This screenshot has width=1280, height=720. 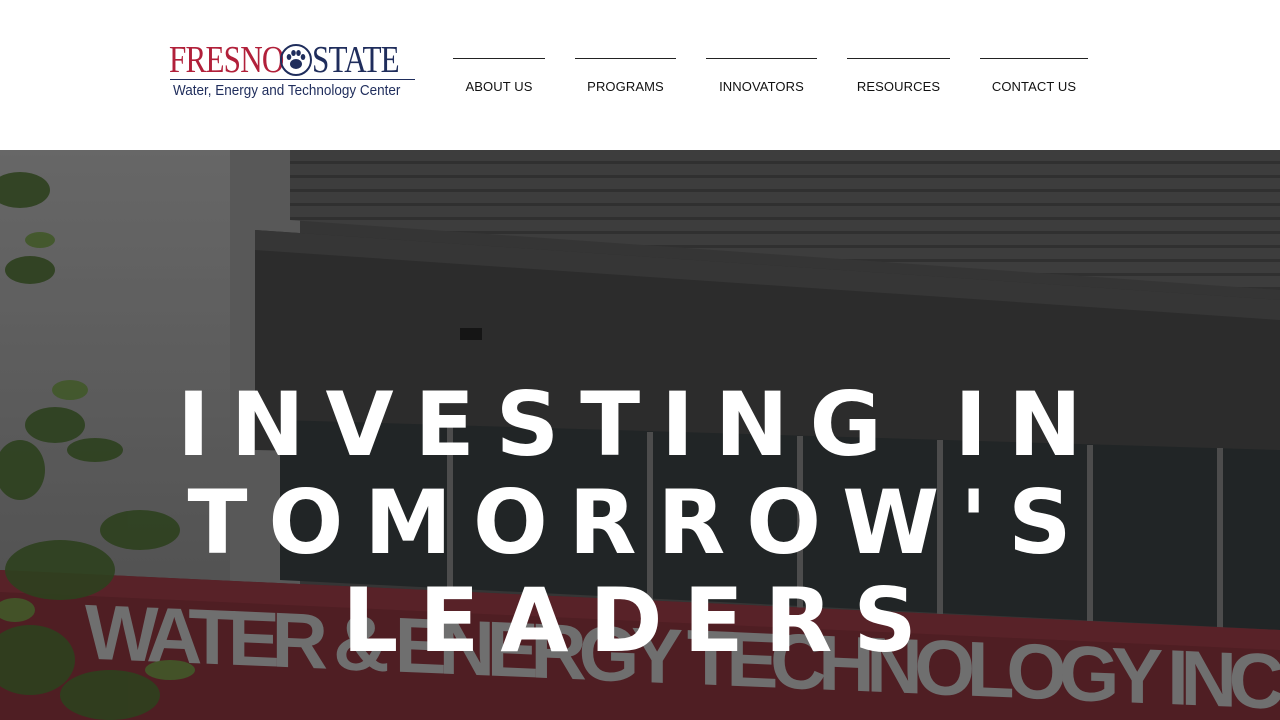 I want to click on nav-resources: RESOURCES, so click(x=898, y=78).